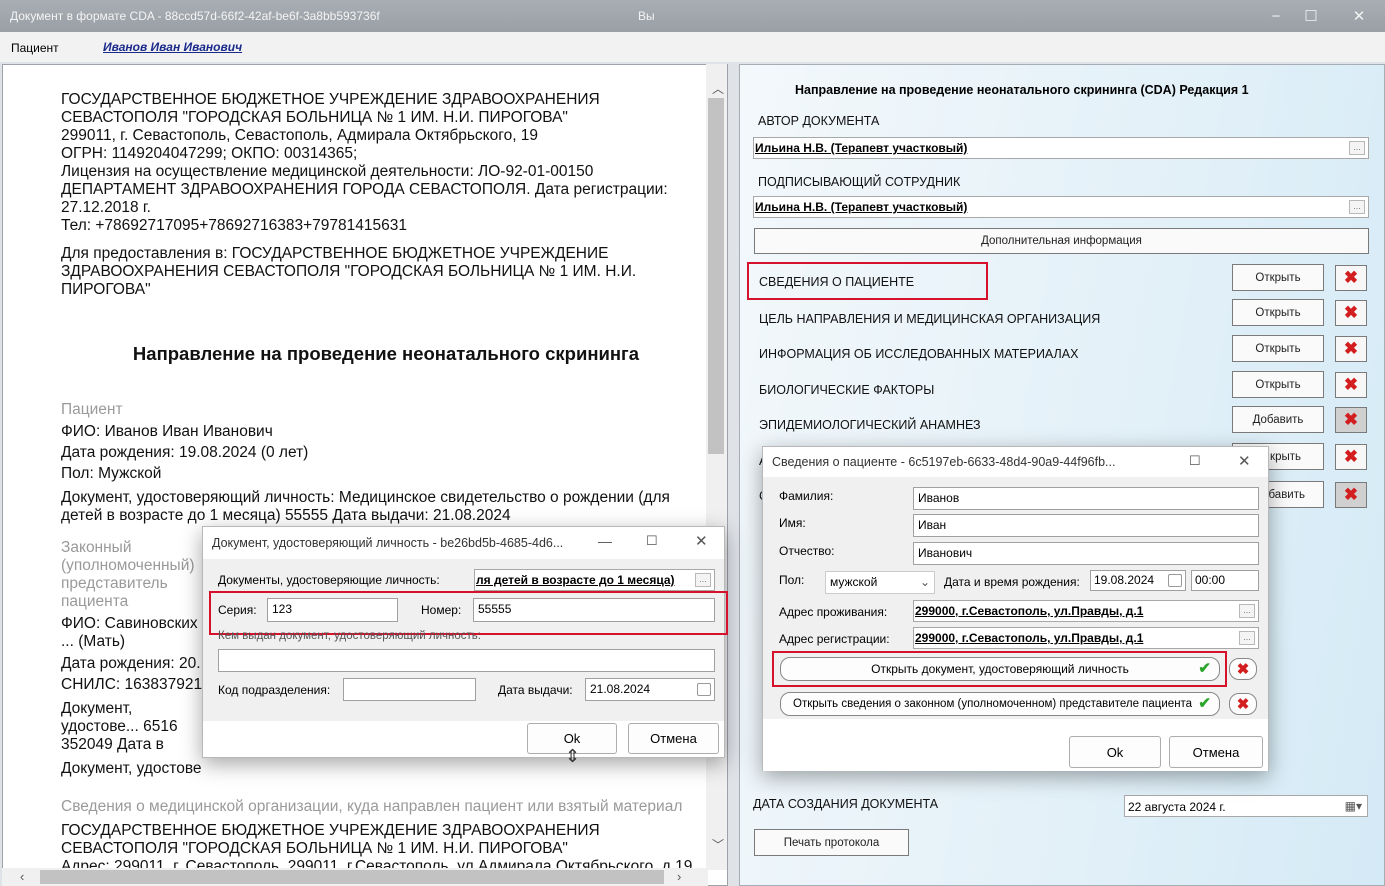  What do you see at coordinates (646, 16) in the screenshot?
I see `window-center-text: Вы` at bounding box center [646, 16].